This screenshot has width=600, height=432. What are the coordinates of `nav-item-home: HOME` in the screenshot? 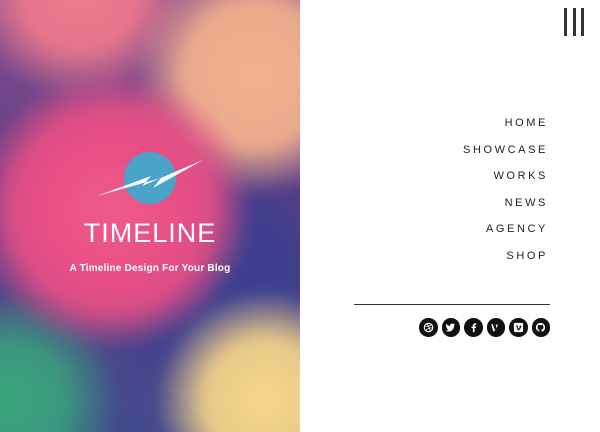 It's located at (505, 129).